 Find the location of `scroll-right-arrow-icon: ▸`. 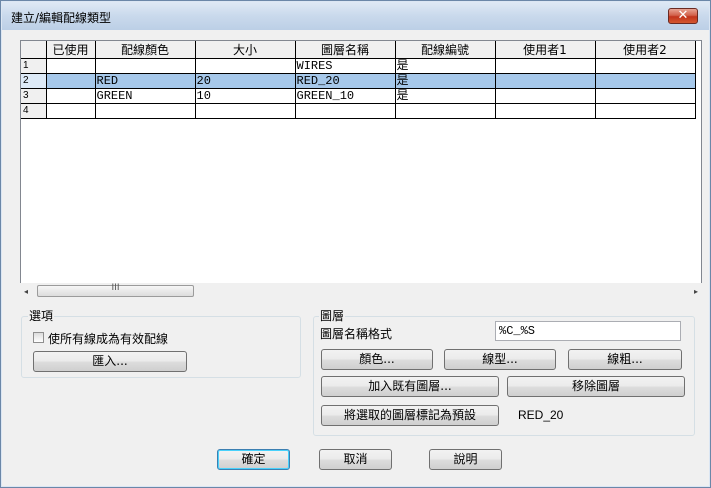

scroll-right-arrow-icon: ▸ is located at coordinates (696, 291).